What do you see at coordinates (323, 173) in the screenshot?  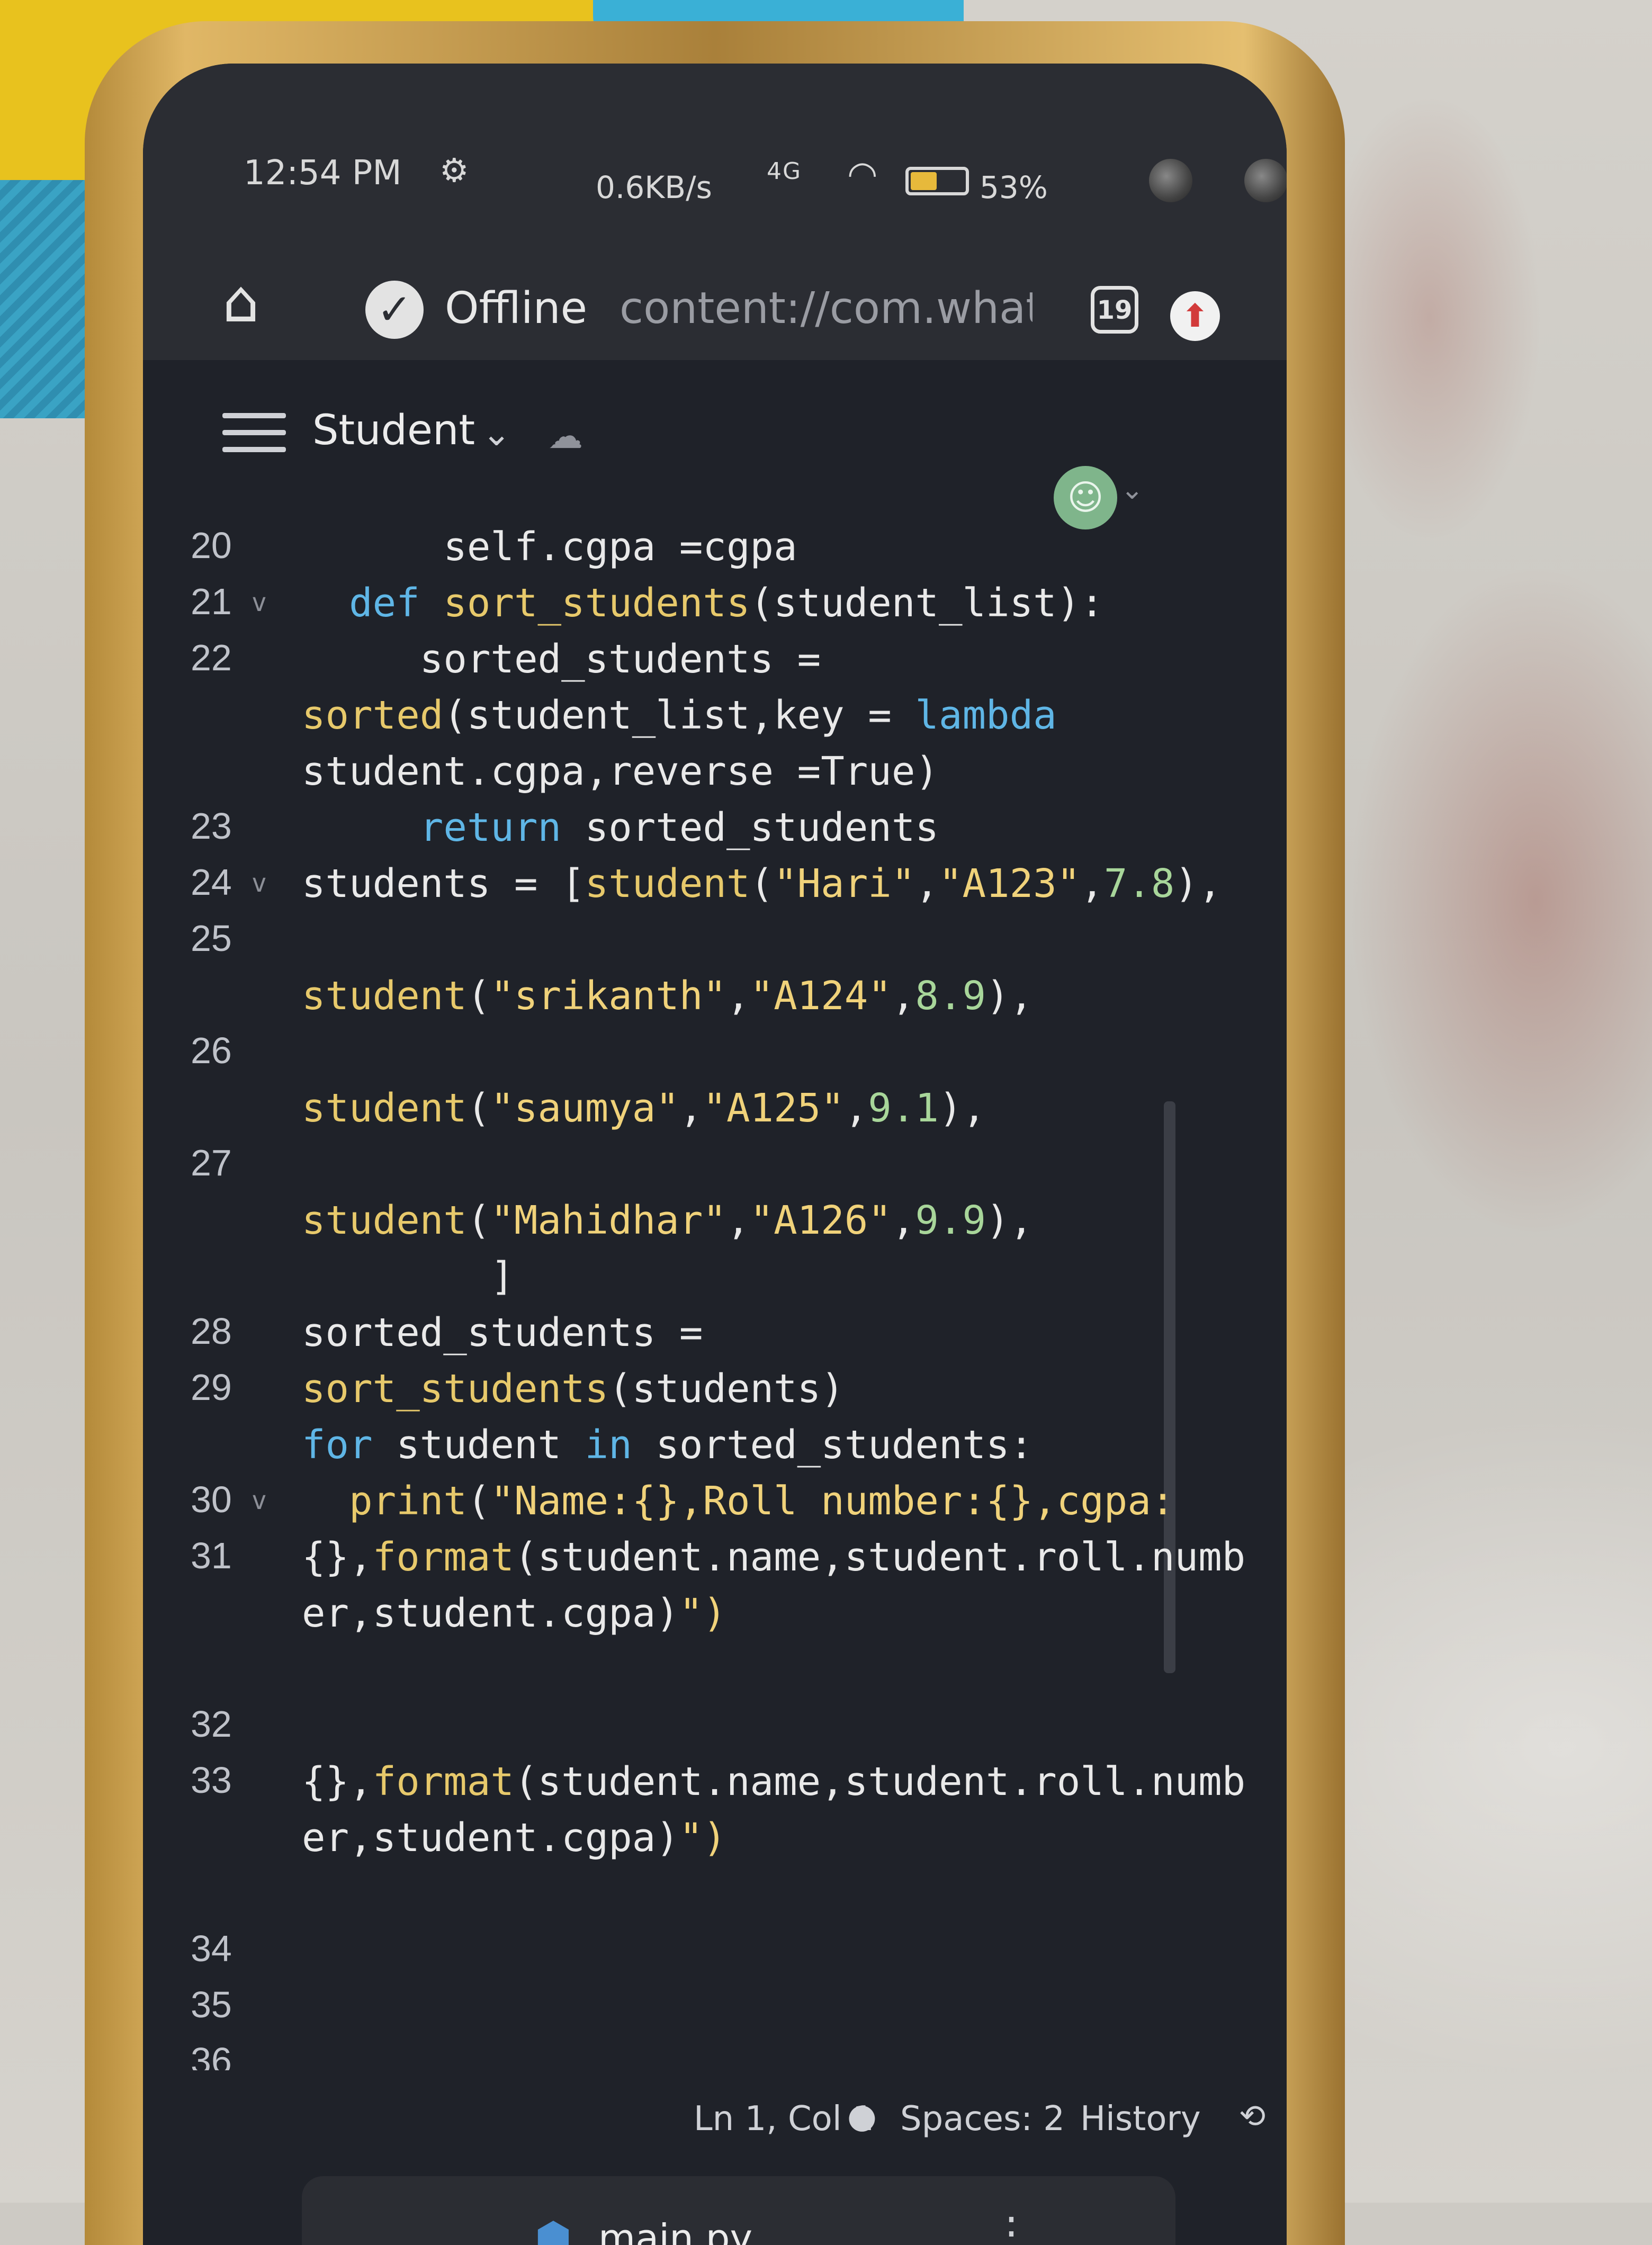 I see `status-time: 12:54 PM` at bounding box center [323, 173].